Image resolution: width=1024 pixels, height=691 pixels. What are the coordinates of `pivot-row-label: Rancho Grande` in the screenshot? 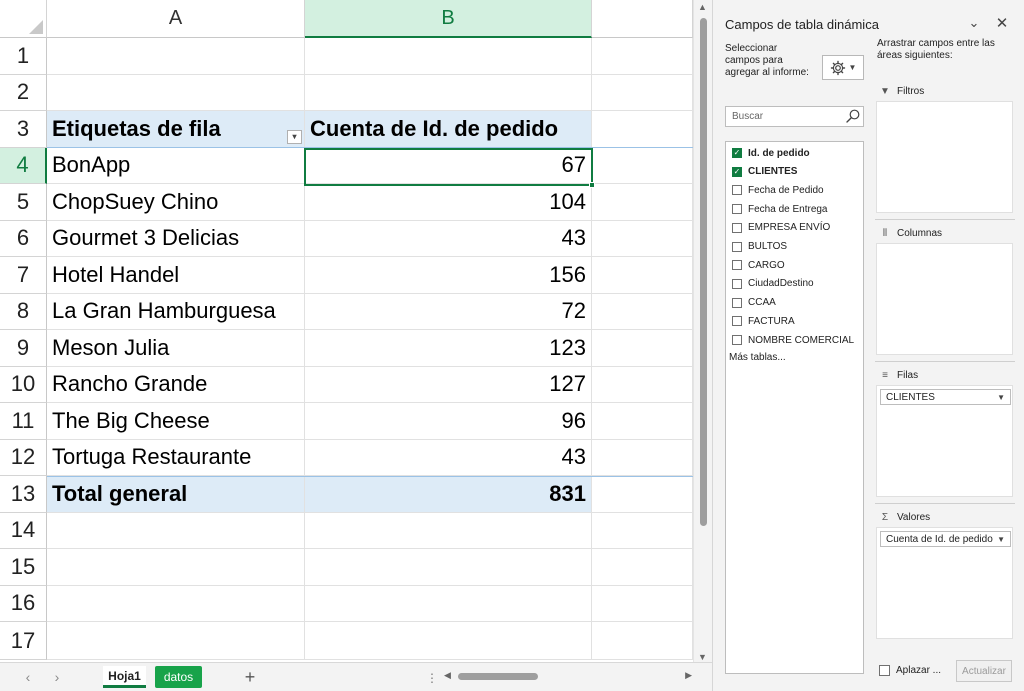 It's located at (176, 384).